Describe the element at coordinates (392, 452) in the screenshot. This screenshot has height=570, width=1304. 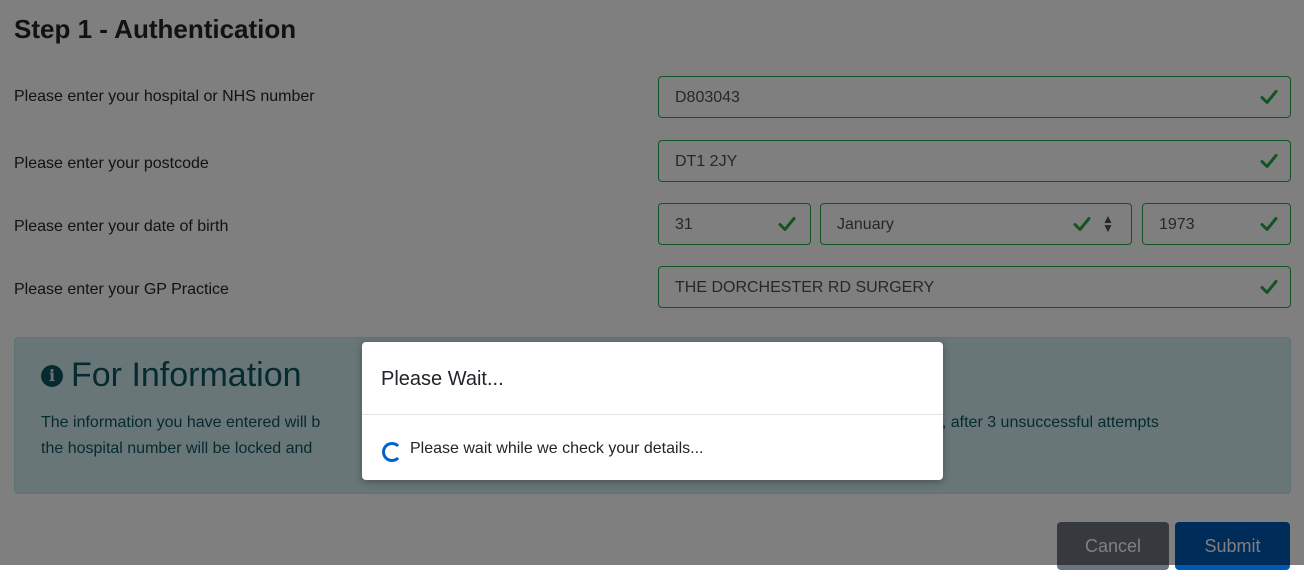
I see `spinner-icon` at that location.